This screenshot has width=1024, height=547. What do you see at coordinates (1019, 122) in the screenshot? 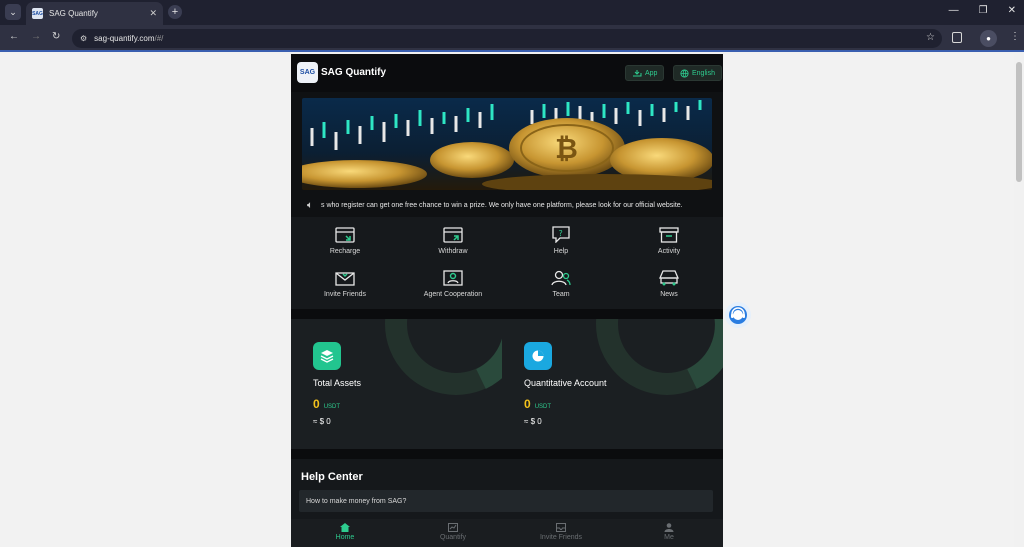
I see `scrollbar-thumb` at bounding box center [1019, 122].